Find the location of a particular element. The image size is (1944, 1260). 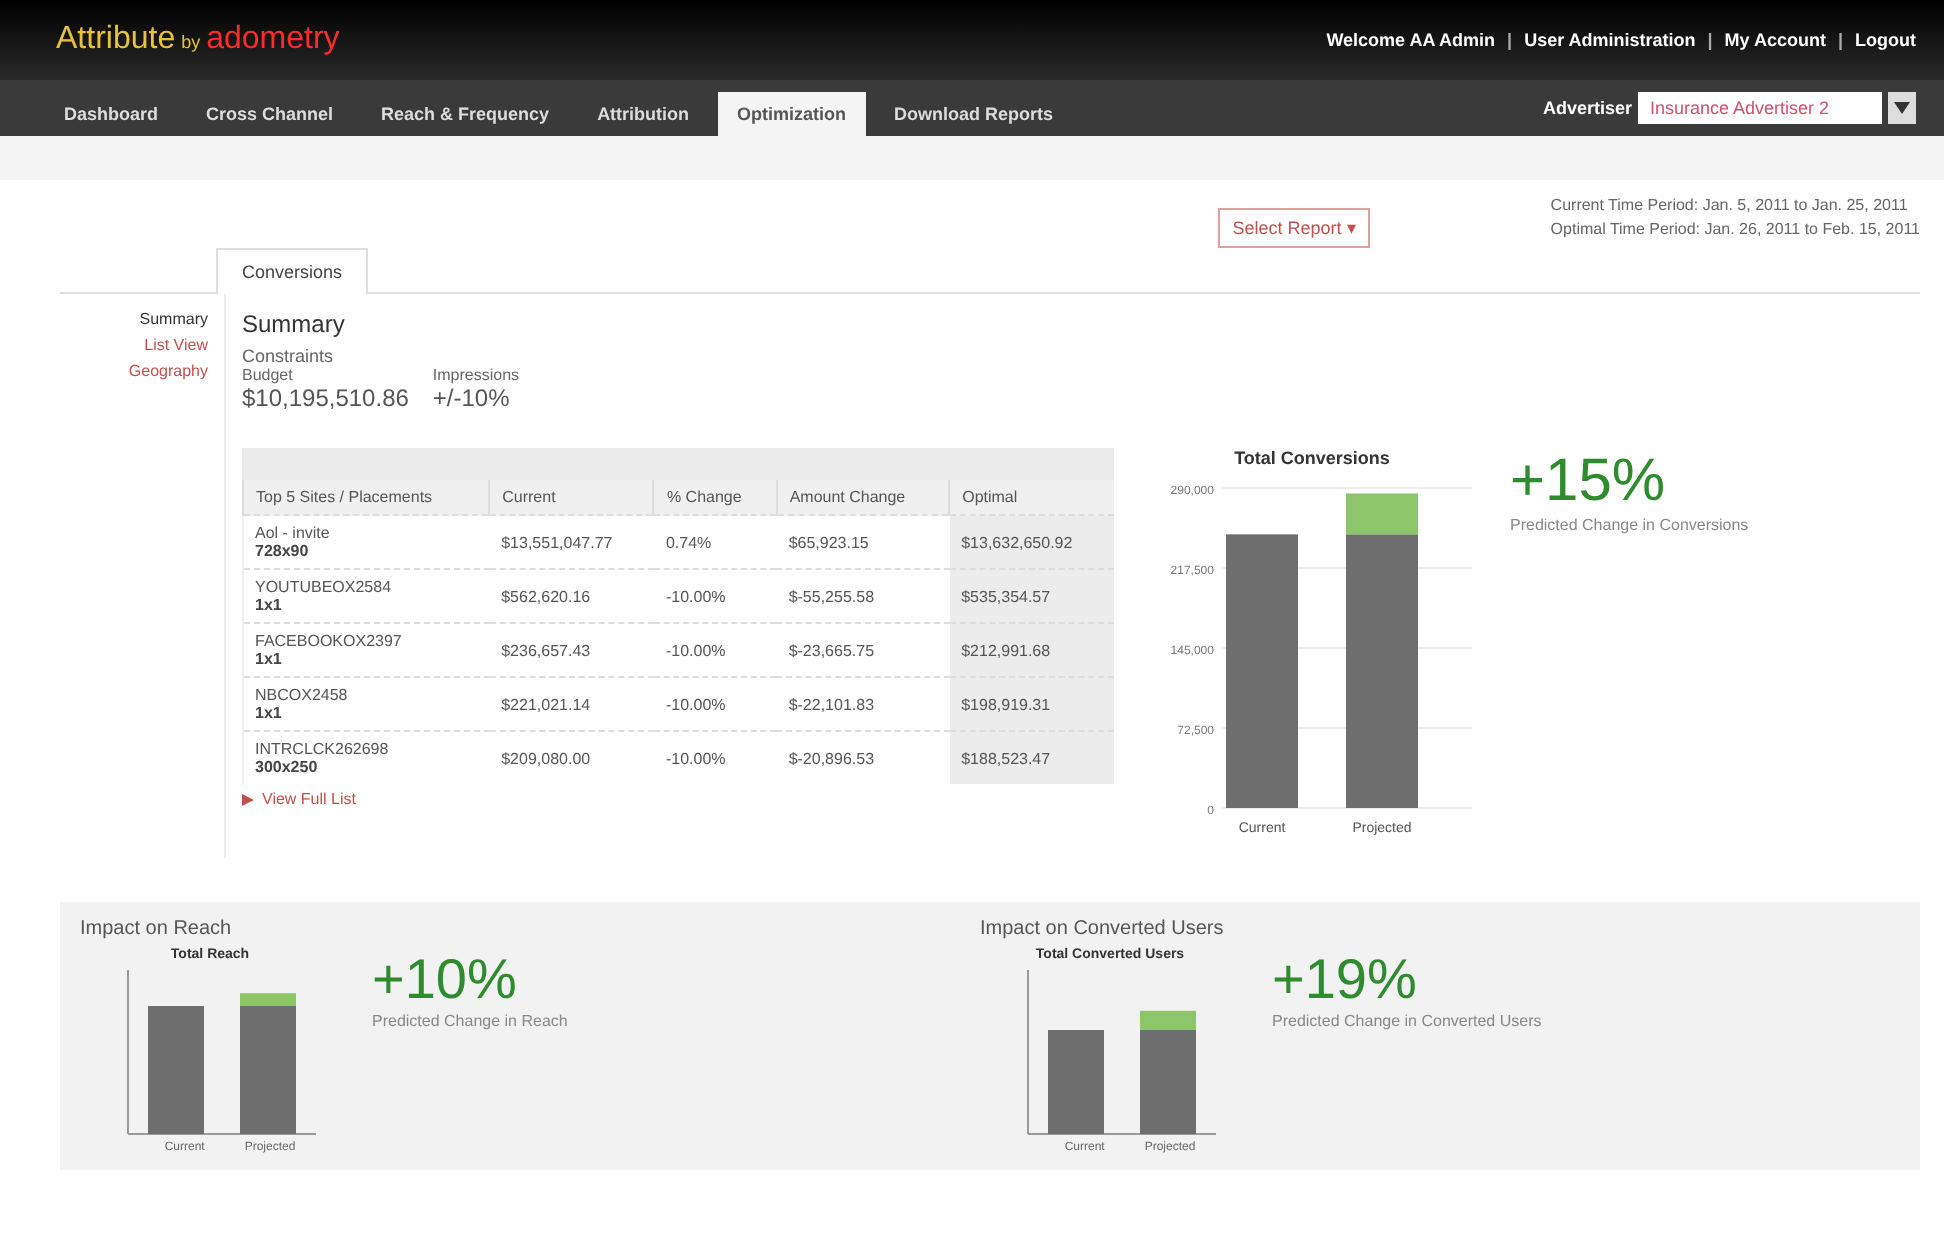

section-title: Summary is located at coordinates (294, 324).